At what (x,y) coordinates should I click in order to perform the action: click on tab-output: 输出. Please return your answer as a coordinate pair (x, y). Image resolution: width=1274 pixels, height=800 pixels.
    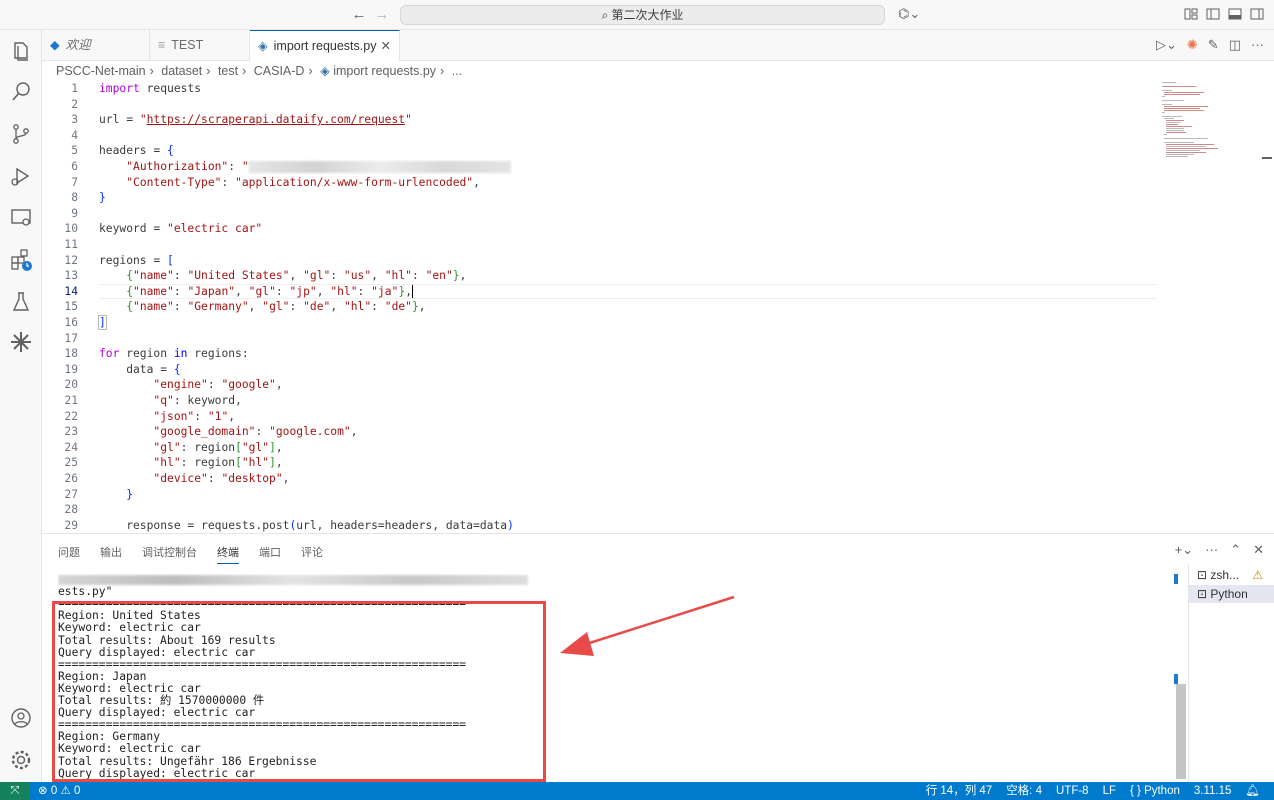
    Looking at the image, I should click on (111, 554).